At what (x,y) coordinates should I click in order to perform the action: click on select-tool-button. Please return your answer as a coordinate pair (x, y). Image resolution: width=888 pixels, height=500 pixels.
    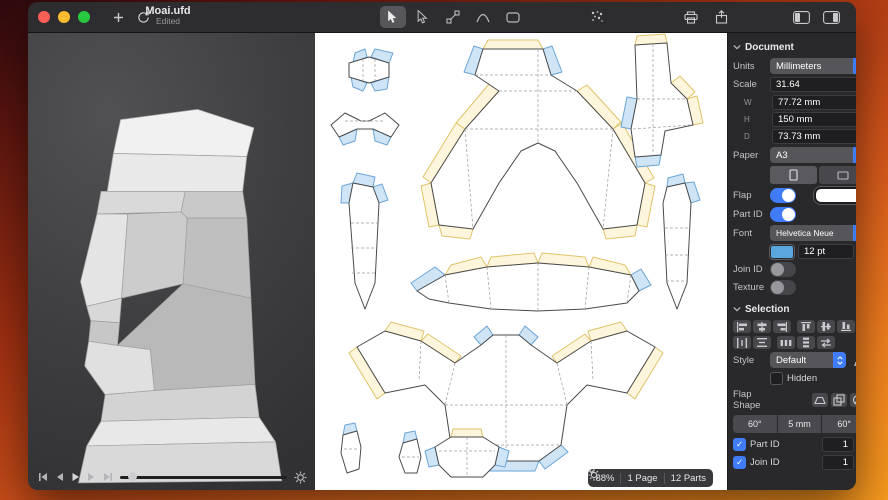
    Looking at the image, I should click on (393, 17).